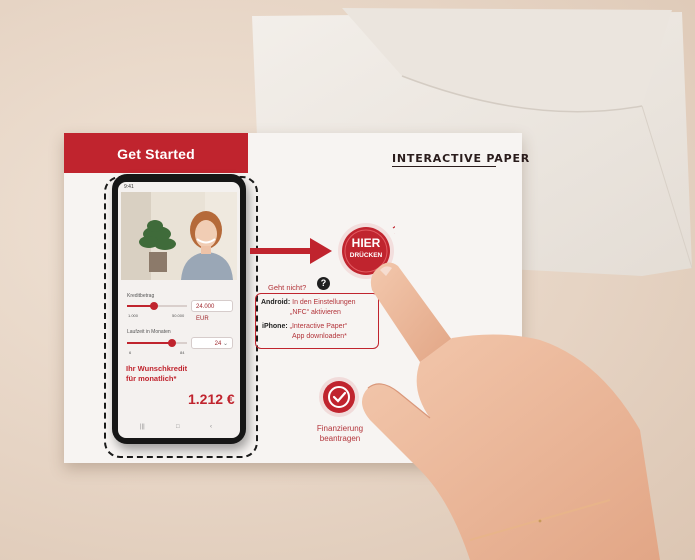  Describe the element at coordinates (172, 343) in the screenshot. I see `term-slider-knob` at that location.